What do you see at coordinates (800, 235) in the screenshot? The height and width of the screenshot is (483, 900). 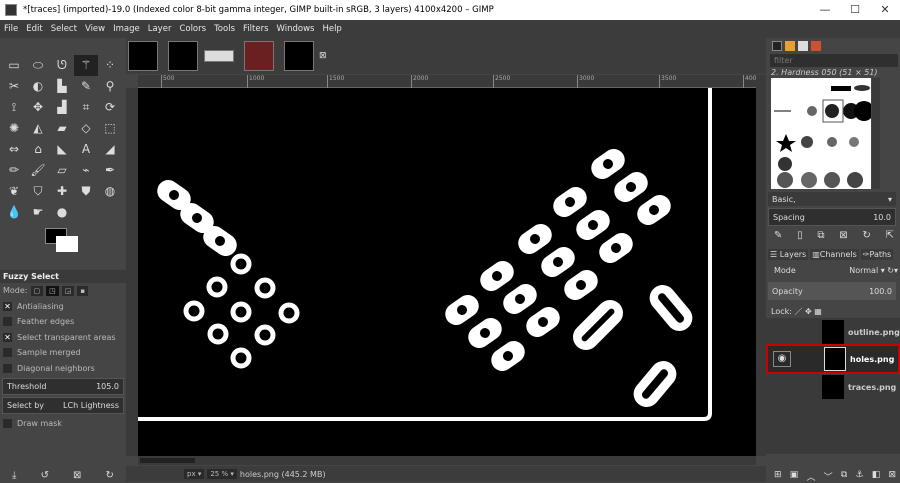 I see `new-brush-icon: ▯` at bounding box center [800, 235].